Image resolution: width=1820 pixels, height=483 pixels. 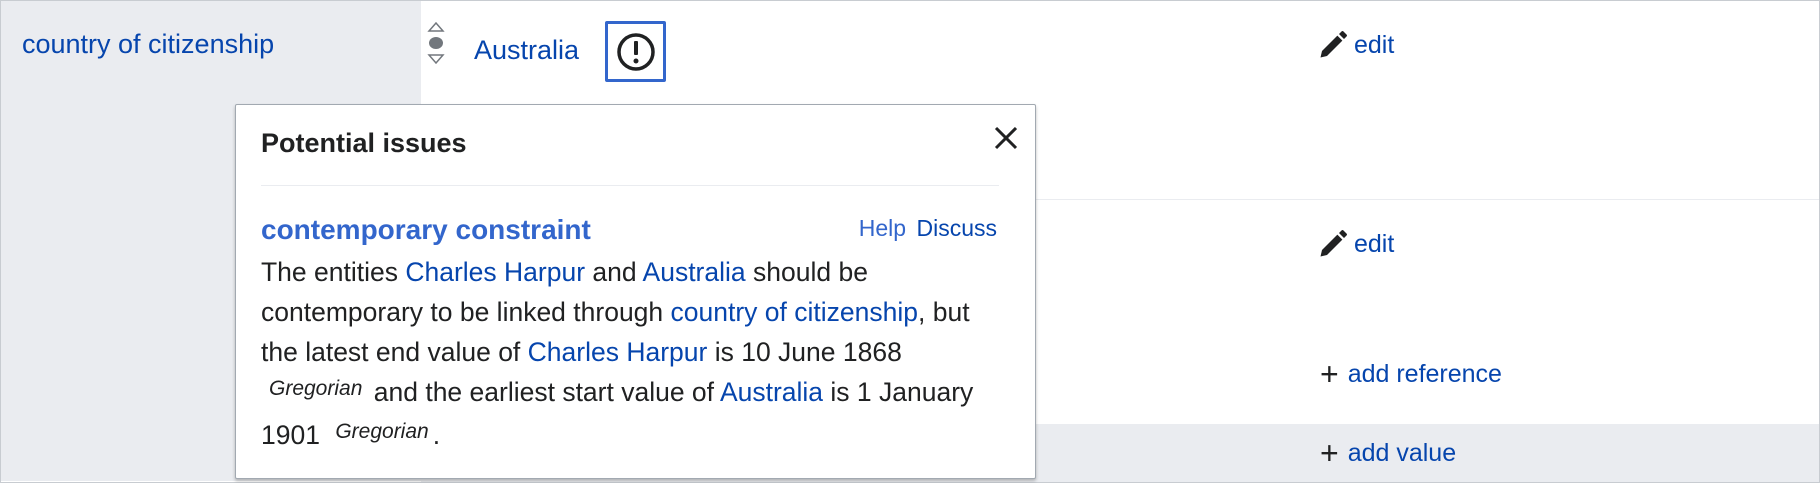 What do you see at coordinates (333, 272) in the screenshot?
I see `message-text: The entities` at bounding box center [333, 272].